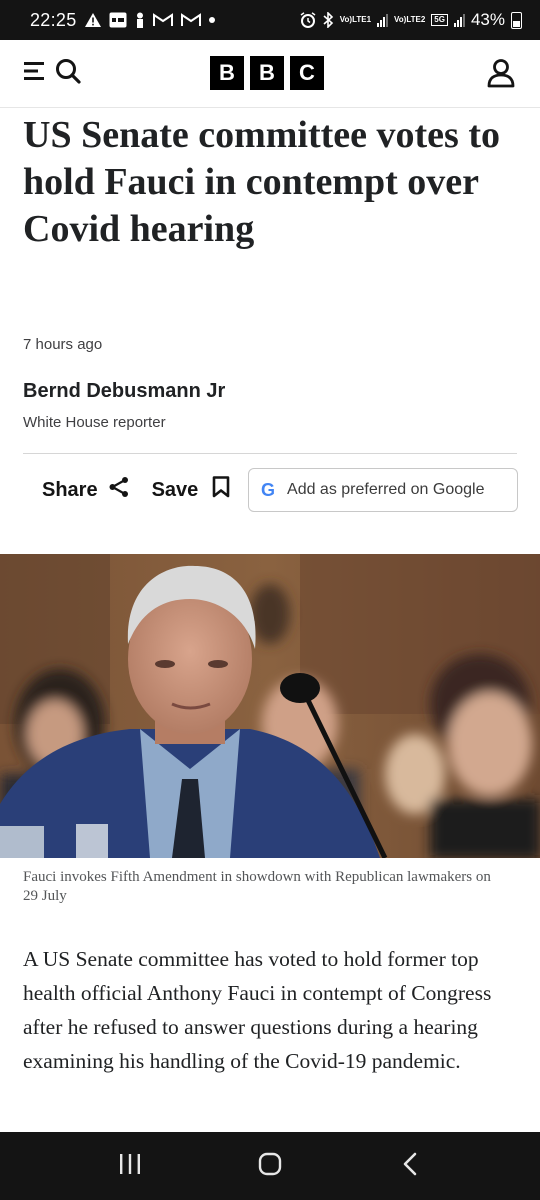 Image resolution: width=540 pixels, height=1200 pixels. I want to click on account-button, so click(501, 75).